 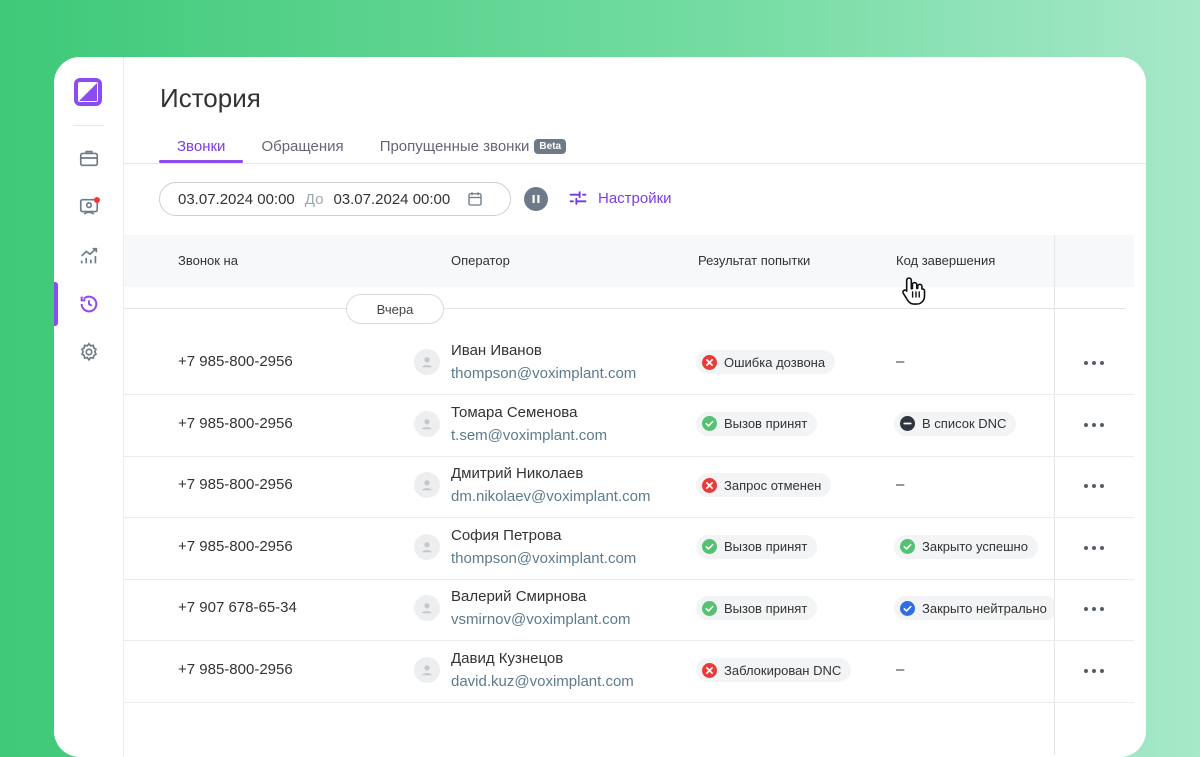 I want to click on end-code-badge: В список DNC, so click(x=955, y=423).